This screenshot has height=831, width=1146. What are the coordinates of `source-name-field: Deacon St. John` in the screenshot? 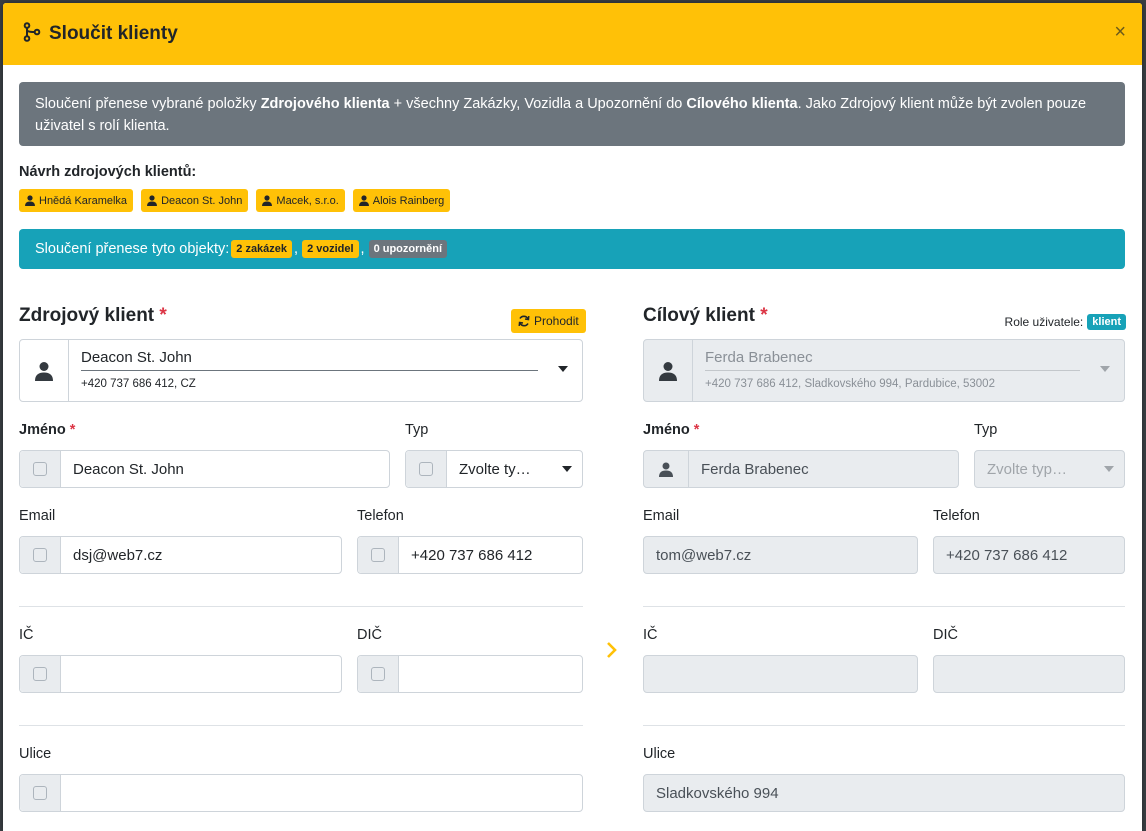 It's located at (204, 469).